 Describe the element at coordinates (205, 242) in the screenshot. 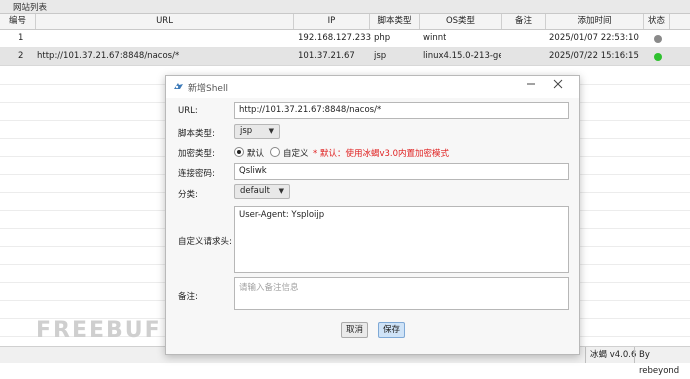

I see `custom-headers-label: 自定义请求头:` at that location.